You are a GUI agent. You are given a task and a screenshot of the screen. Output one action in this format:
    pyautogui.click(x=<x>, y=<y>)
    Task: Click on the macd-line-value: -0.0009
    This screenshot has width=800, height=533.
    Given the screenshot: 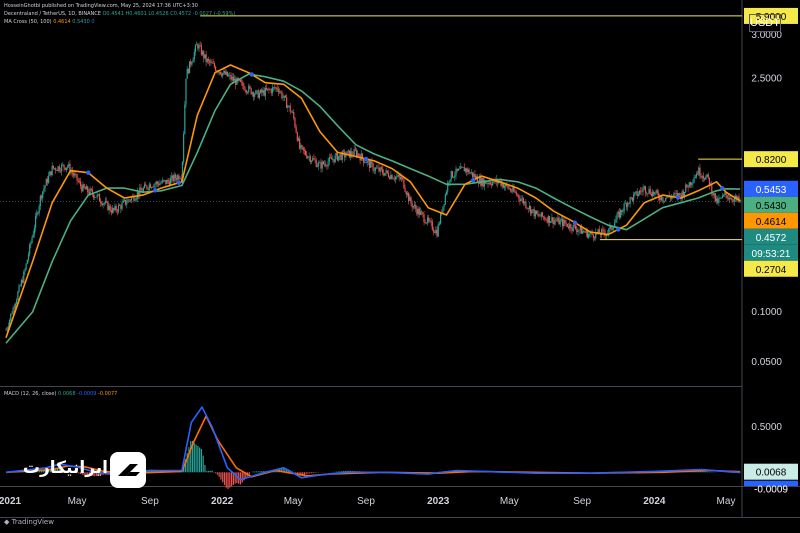 What is the action you would take?
    pyautogui.click(x=87, y=394)
    